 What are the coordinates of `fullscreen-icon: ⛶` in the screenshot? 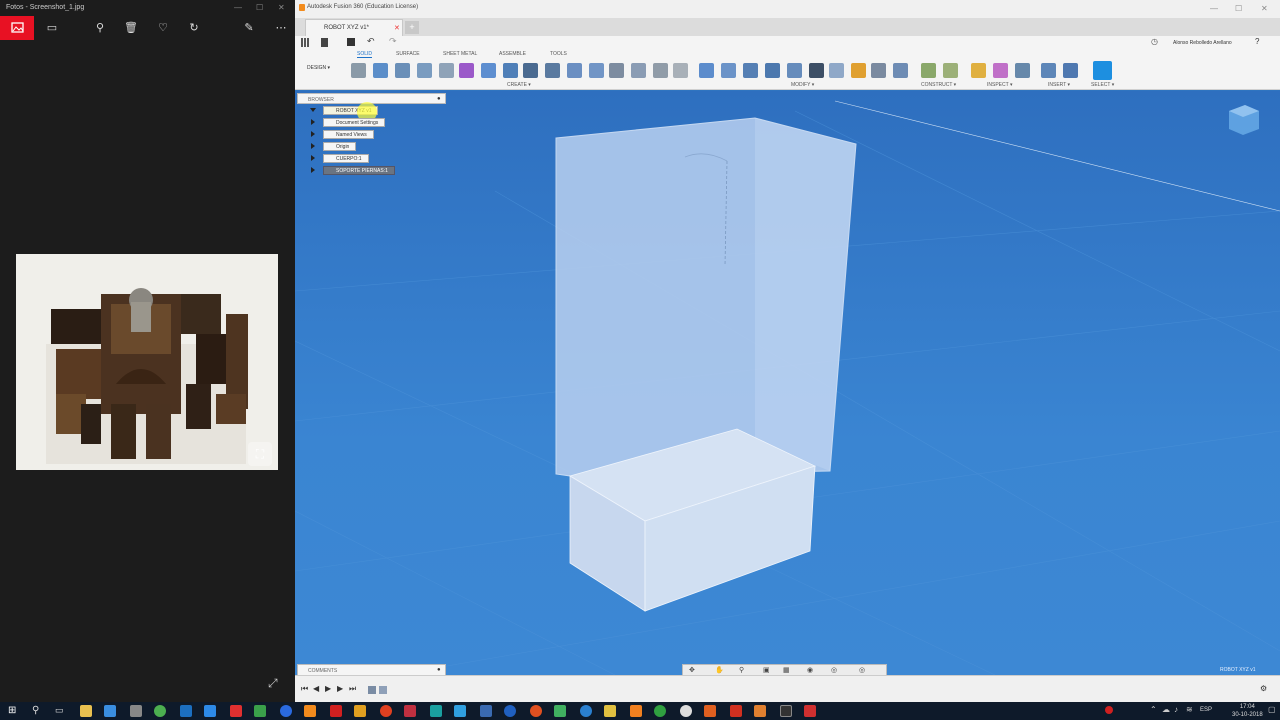 It's located at (260, 454).